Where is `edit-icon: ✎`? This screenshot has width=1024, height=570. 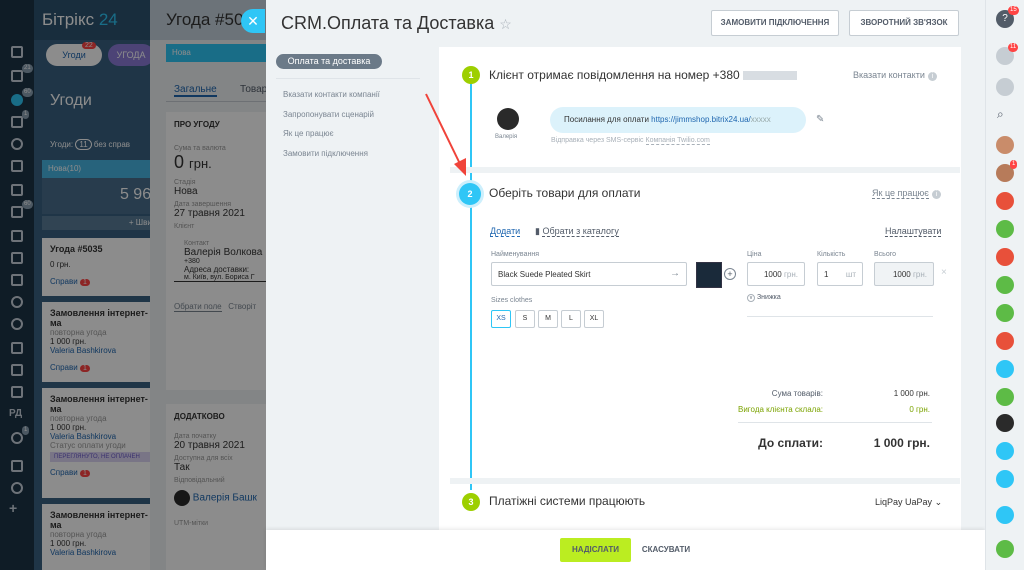
edit-icon: ✎ is located at coordinates (820, 119).